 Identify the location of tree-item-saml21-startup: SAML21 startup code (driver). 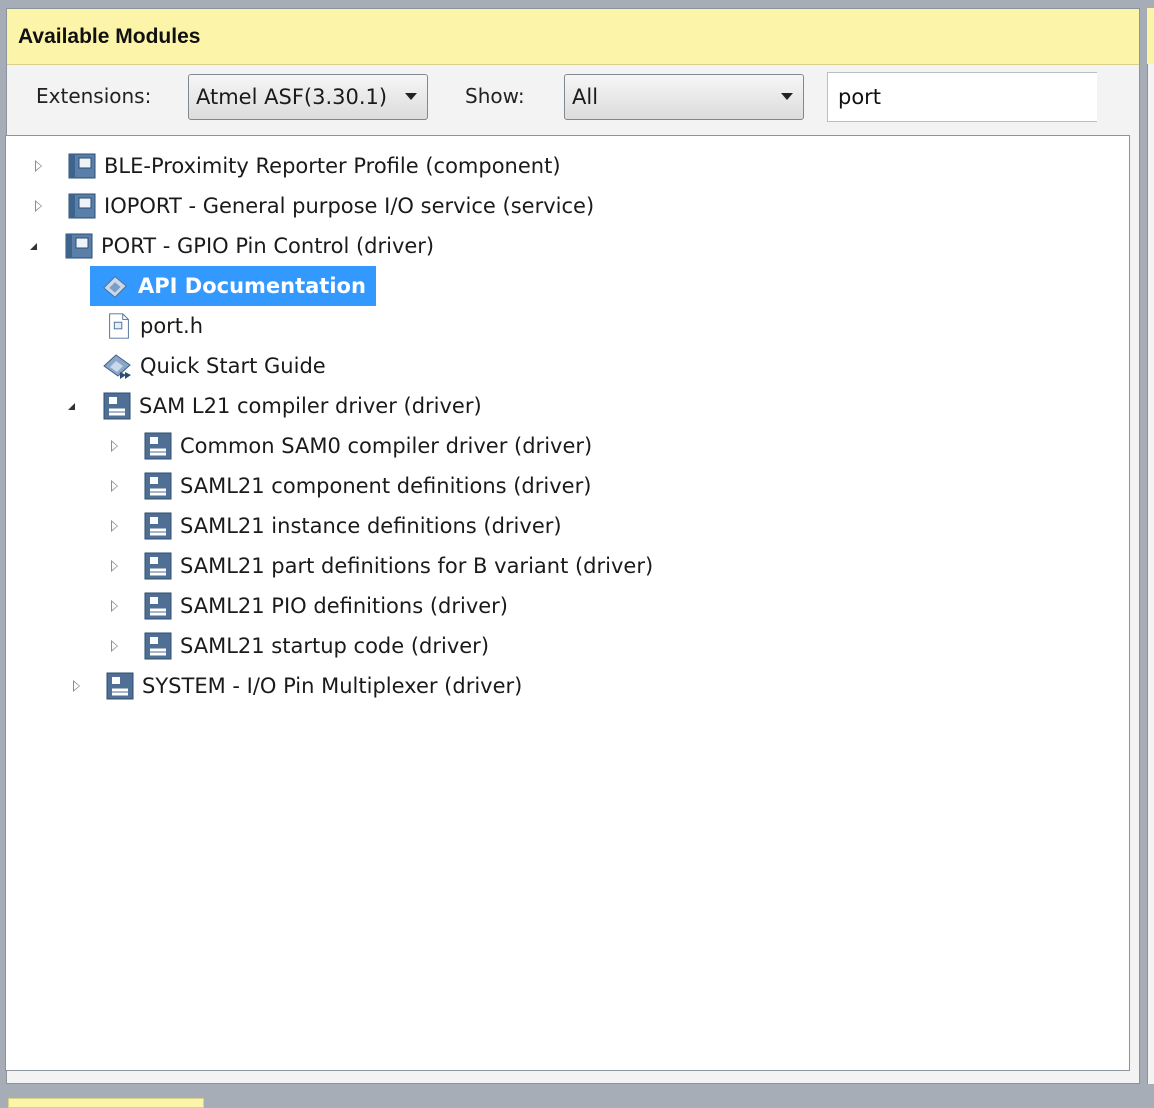
(296, 646).